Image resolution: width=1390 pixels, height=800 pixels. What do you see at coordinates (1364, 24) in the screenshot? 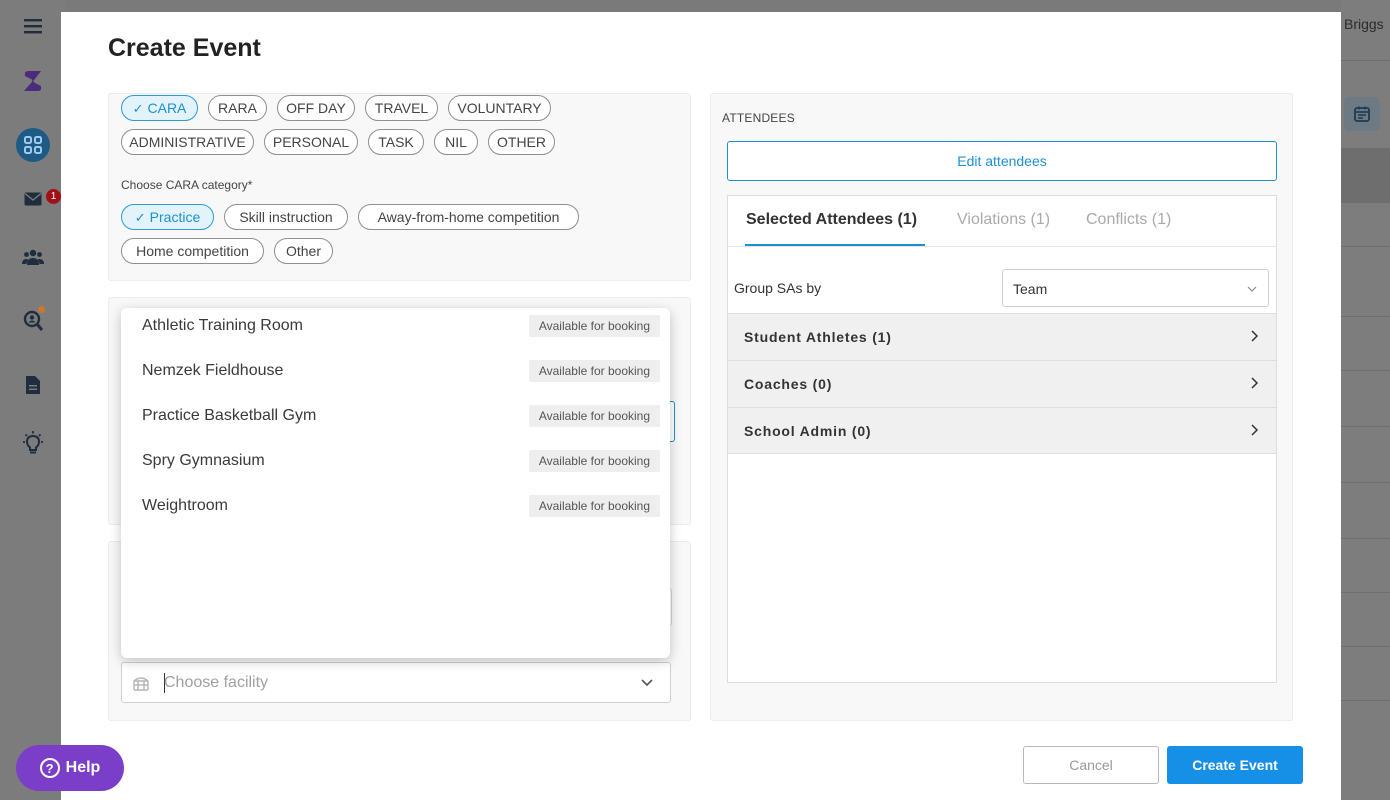
I see `user-name: Briggs` at bounding box center [1364, 24].